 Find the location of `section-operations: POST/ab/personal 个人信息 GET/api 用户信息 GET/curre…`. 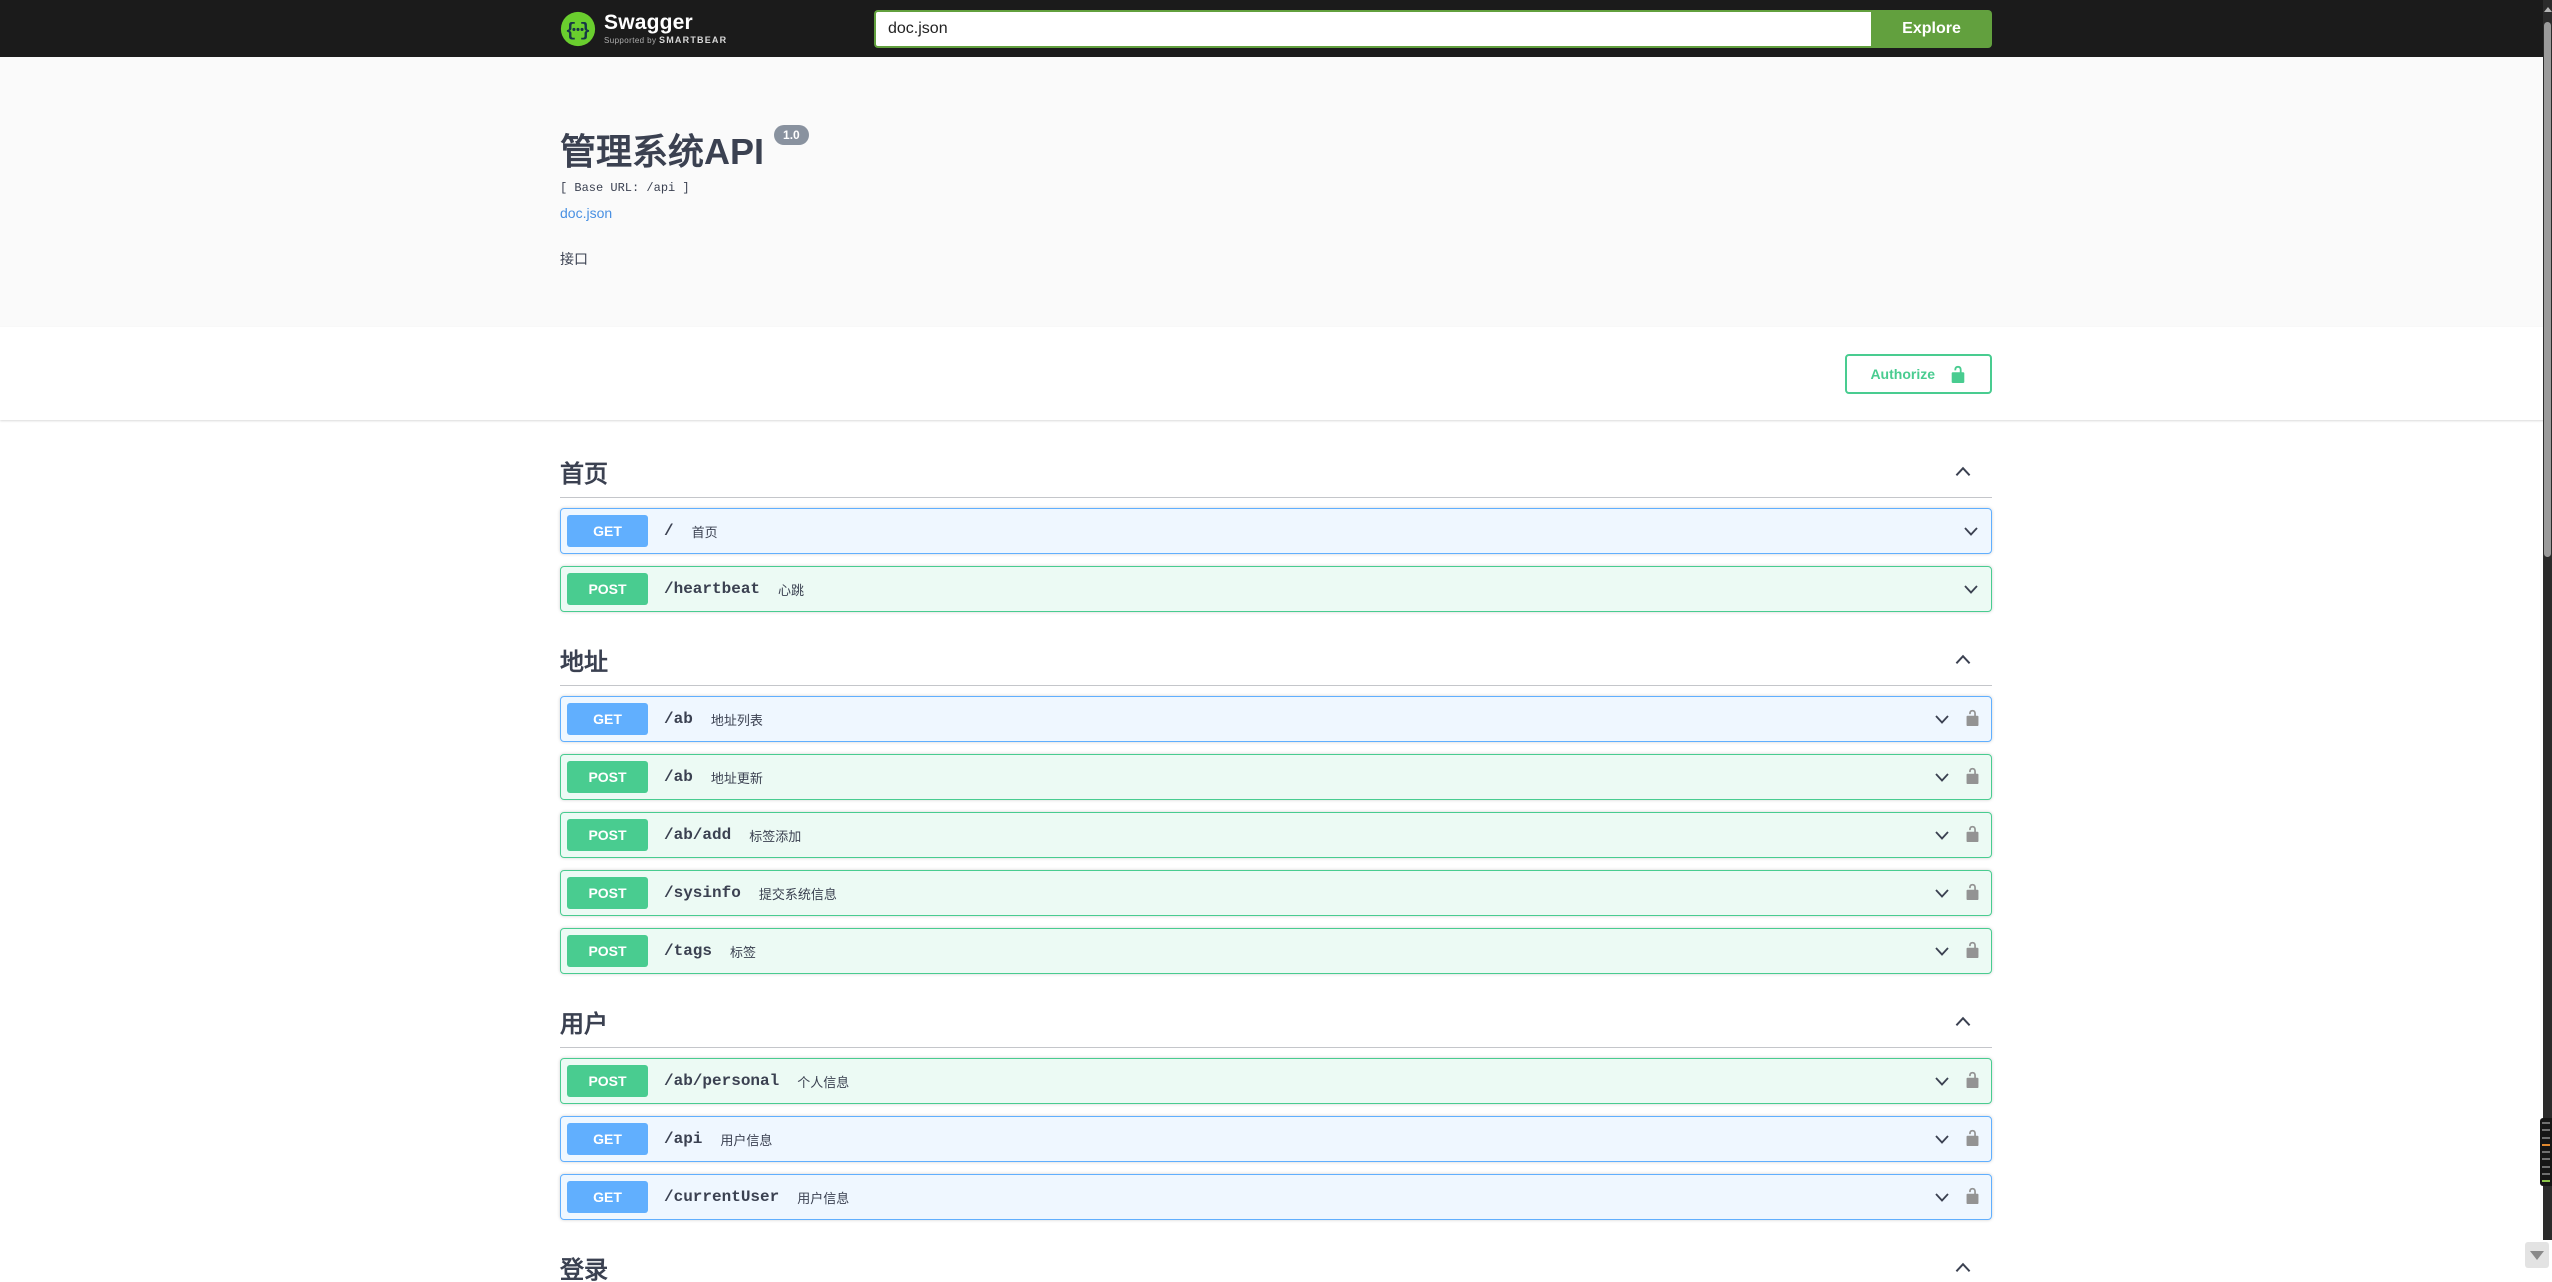

section-operations: POST/ab/personal 个人信息 GET/api 用户信息 GET/curre… is located at coordinates (1276, 1139).